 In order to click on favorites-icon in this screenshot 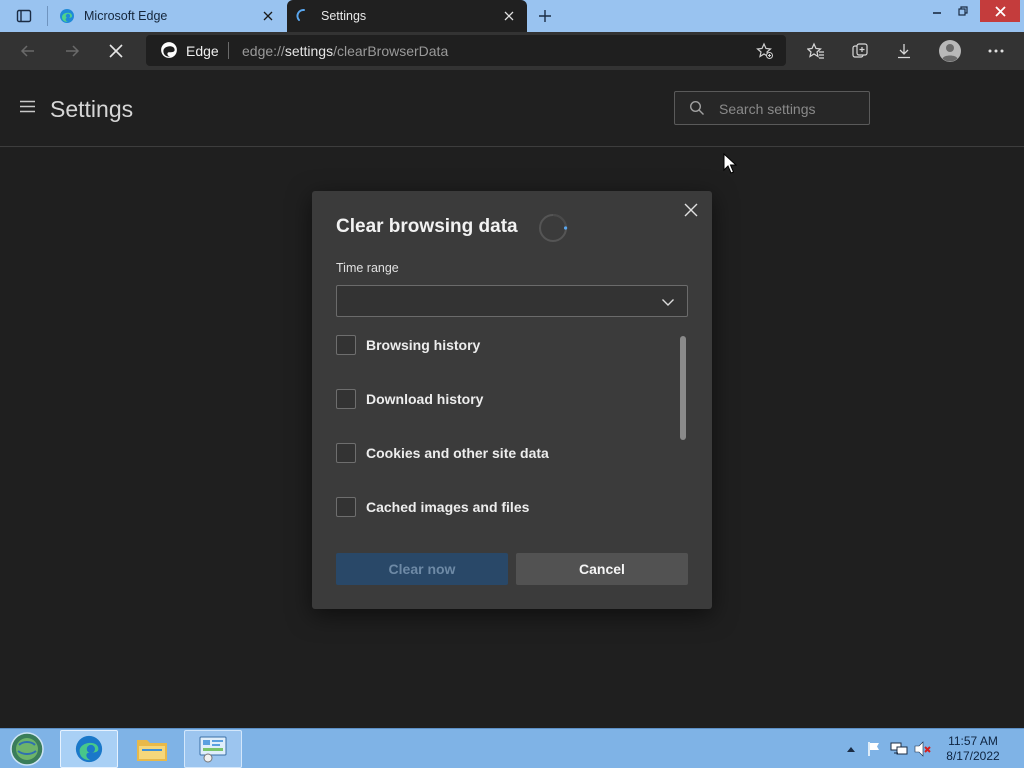, I will do `click(815, 50)`.